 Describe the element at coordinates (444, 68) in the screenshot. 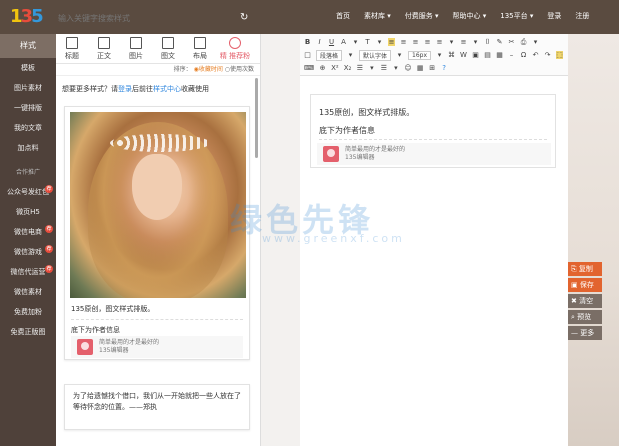

I see `help-icon: ?` at that location.